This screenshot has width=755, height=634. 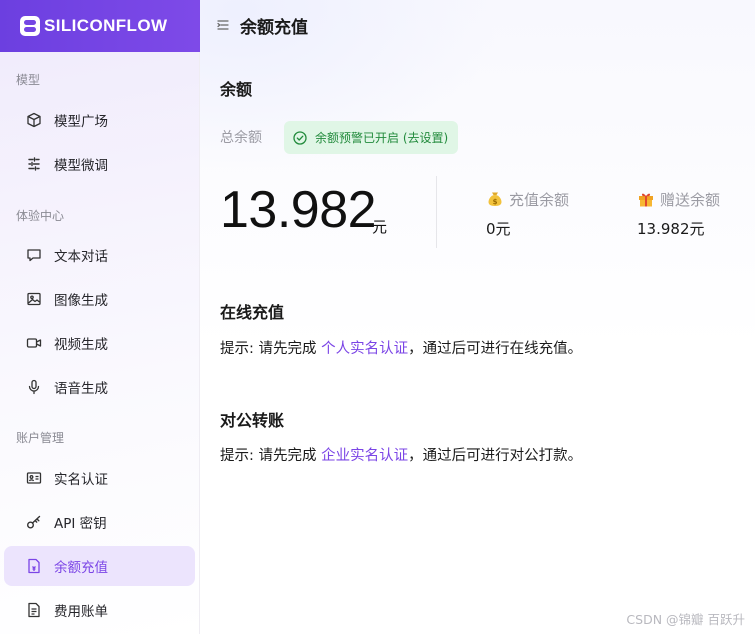 What do you see at coordinates (300, 137) in the screenshot?
I see `check-circle-icon` at bounding box center [300, 137].